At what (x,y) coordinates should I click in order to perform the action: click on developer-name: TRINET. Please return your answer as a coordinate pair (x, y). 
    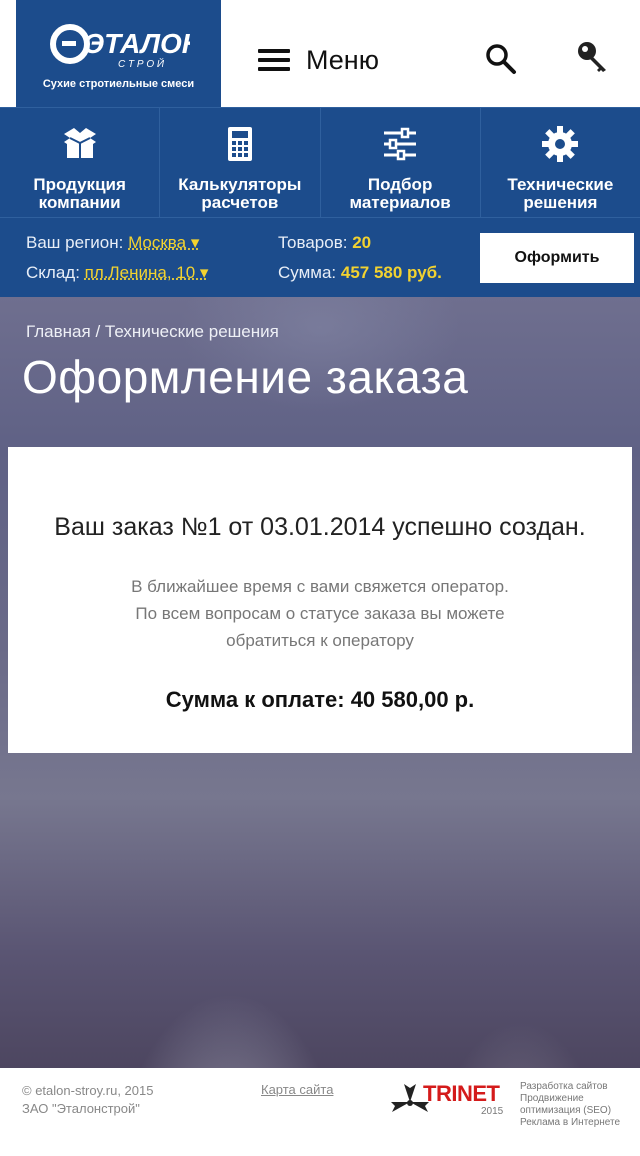
    Looking at the image, I should click on (461, 1093).